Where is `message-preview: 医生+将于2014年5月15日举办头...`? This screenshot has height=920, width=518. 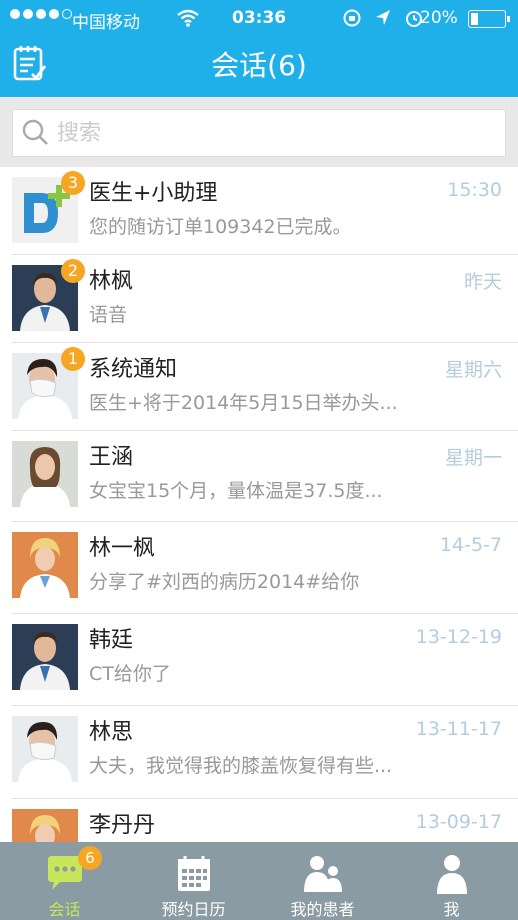
message-preview: 医生+将于2014年5月15日举办头... is located at coordinates (243, 403).